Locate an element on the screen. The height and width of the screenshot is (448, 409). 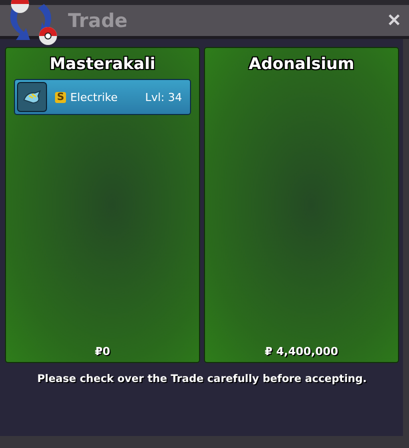
trade-item: S Electrike Lvl: 34 is located at coordinates (102, 97).